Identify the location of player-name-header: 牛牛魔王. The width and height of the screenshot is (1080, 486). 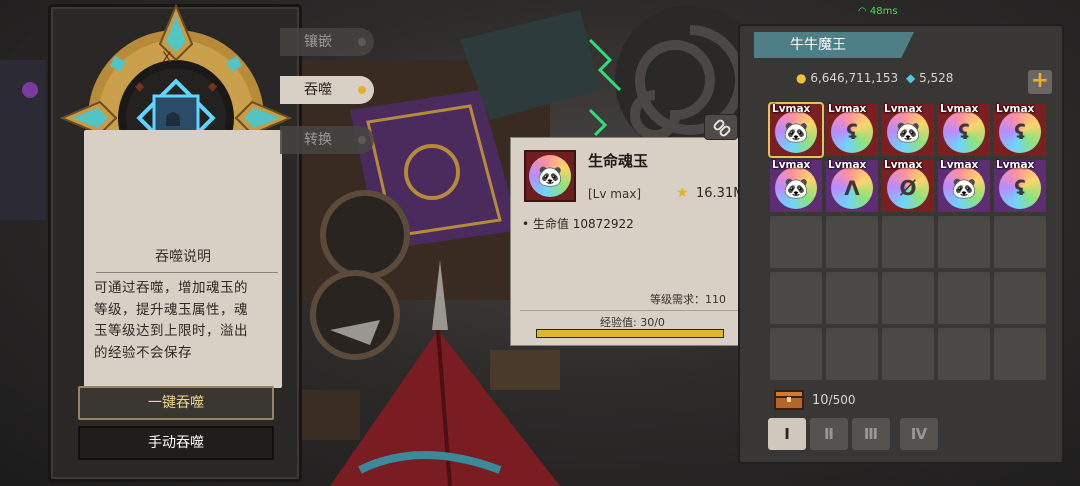
(834, 45).